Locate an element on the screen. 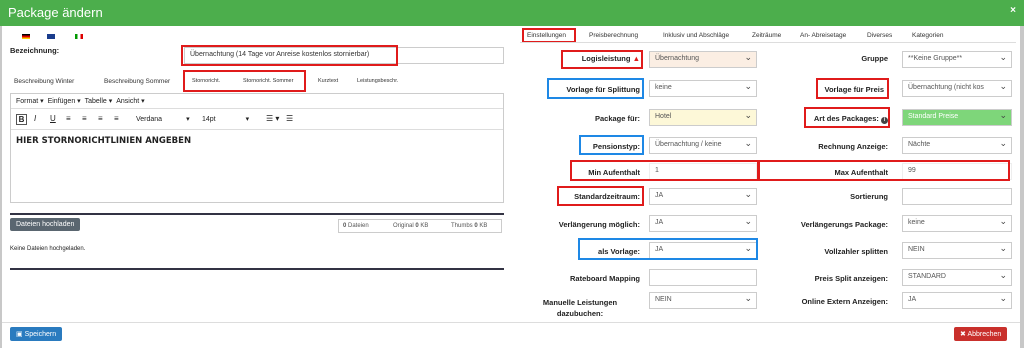 The image size is (1024, 348). tab-diverses: Diverses is located at coordinates (879, 35).